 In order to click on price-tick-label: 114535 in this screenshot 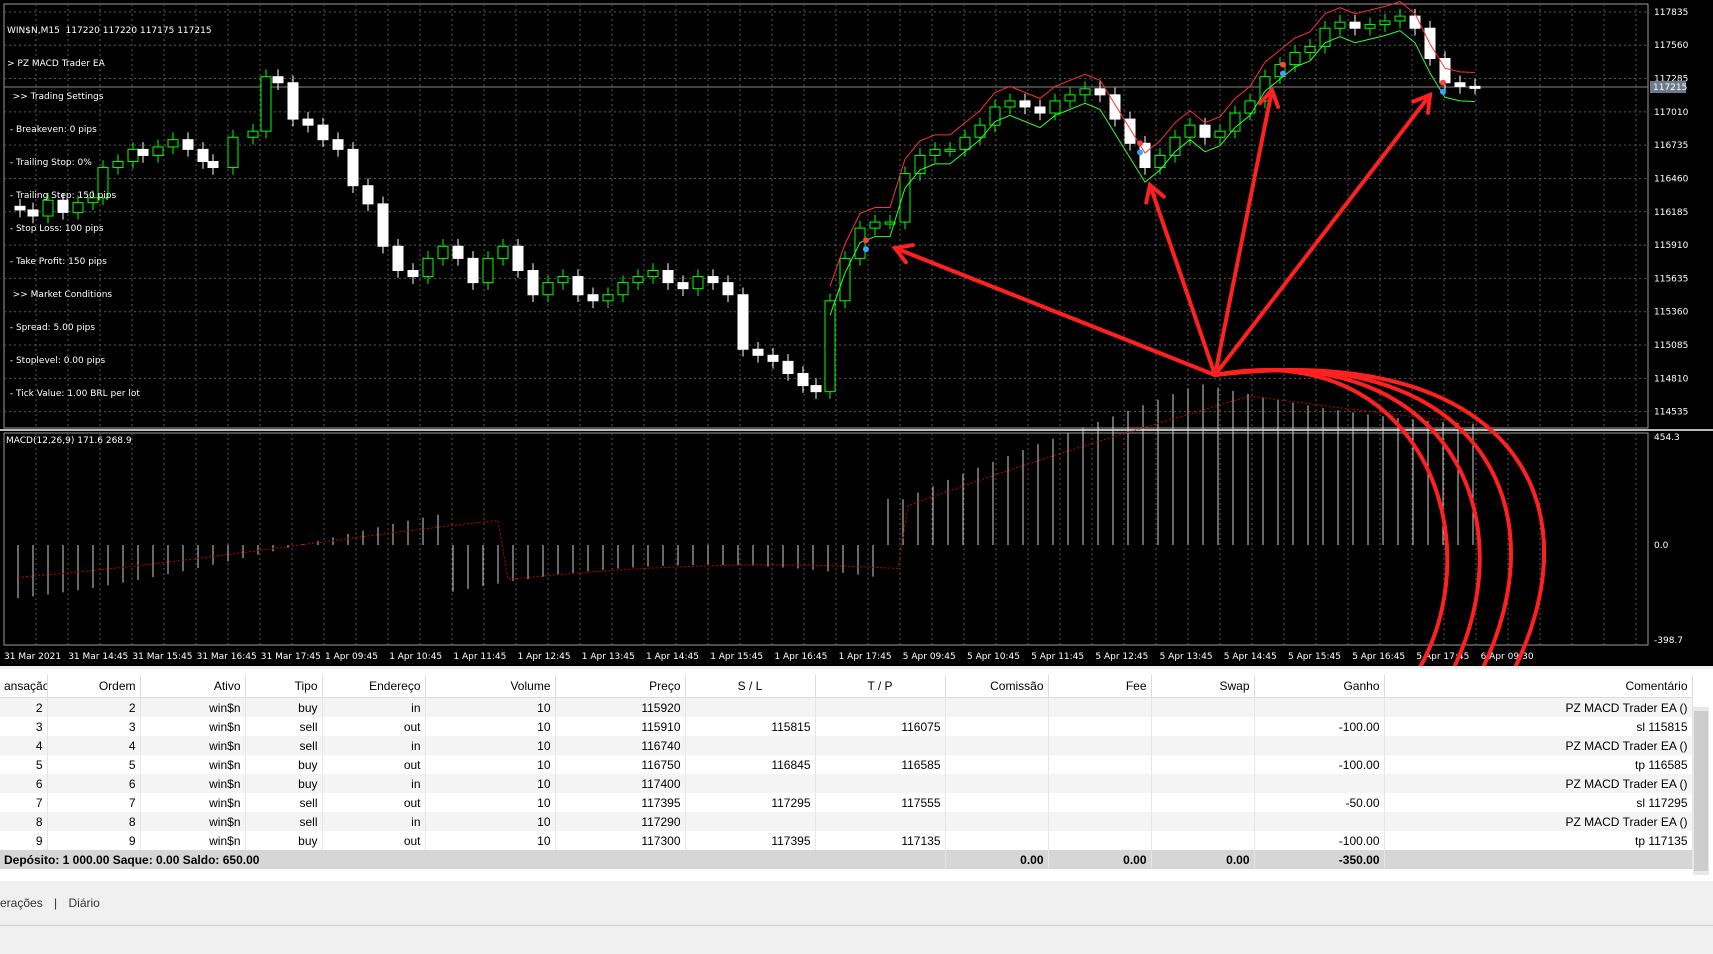, I will do `click(1671, 413)`.